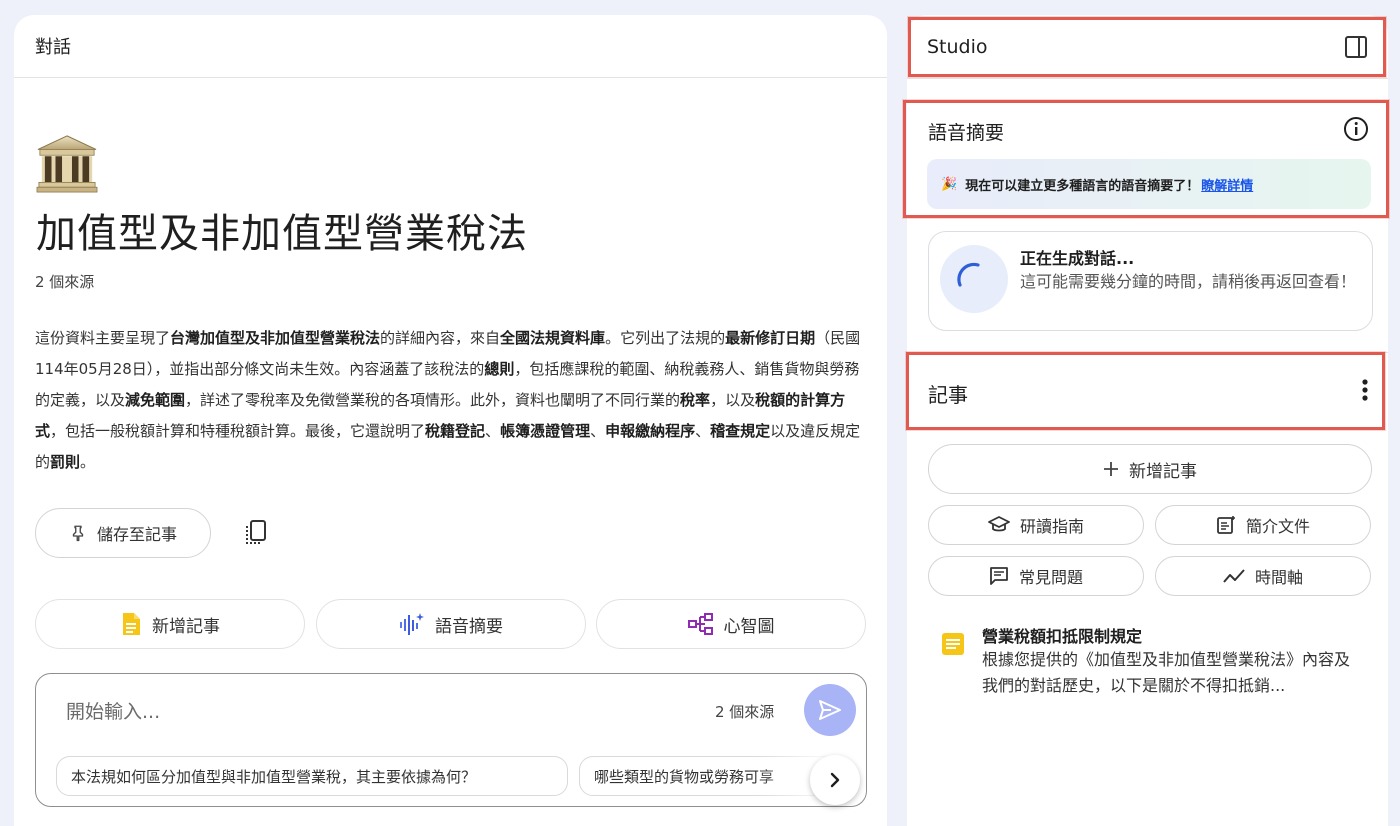  I want to click on summary-emphasis: 總則, so click(499, 369).